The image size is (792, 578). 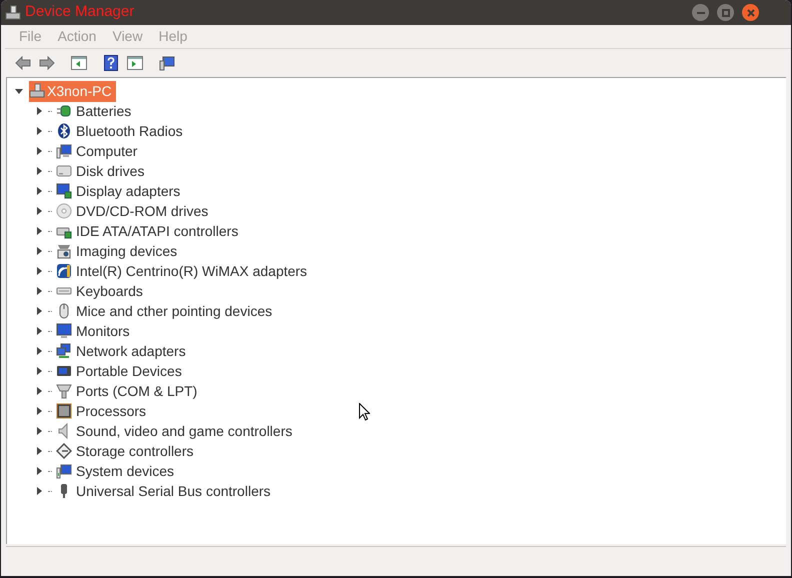 I want to click on help-button, so click(x=111, y=63).